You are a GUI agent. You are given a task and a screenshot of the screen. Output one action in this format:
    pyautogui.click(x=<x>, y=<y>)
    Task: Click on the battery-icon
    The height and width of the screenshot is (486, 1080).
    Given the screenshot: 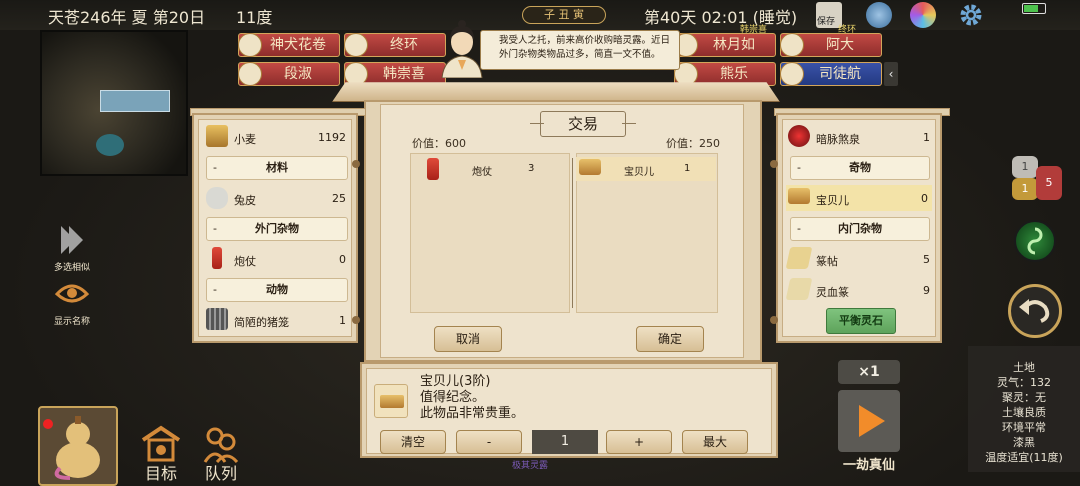 What is the action you would take?
    pyautogui.click(x=1034, y=8)
    